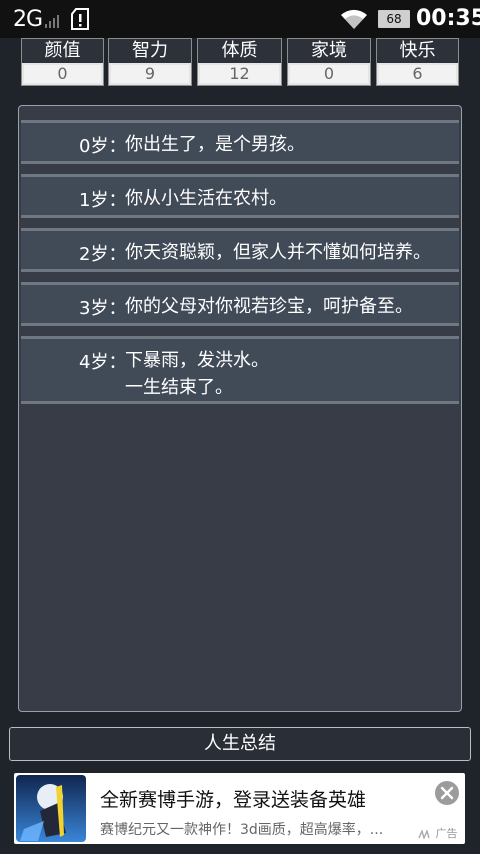  I want to click on stat-label: 体质, so click(239, 51).